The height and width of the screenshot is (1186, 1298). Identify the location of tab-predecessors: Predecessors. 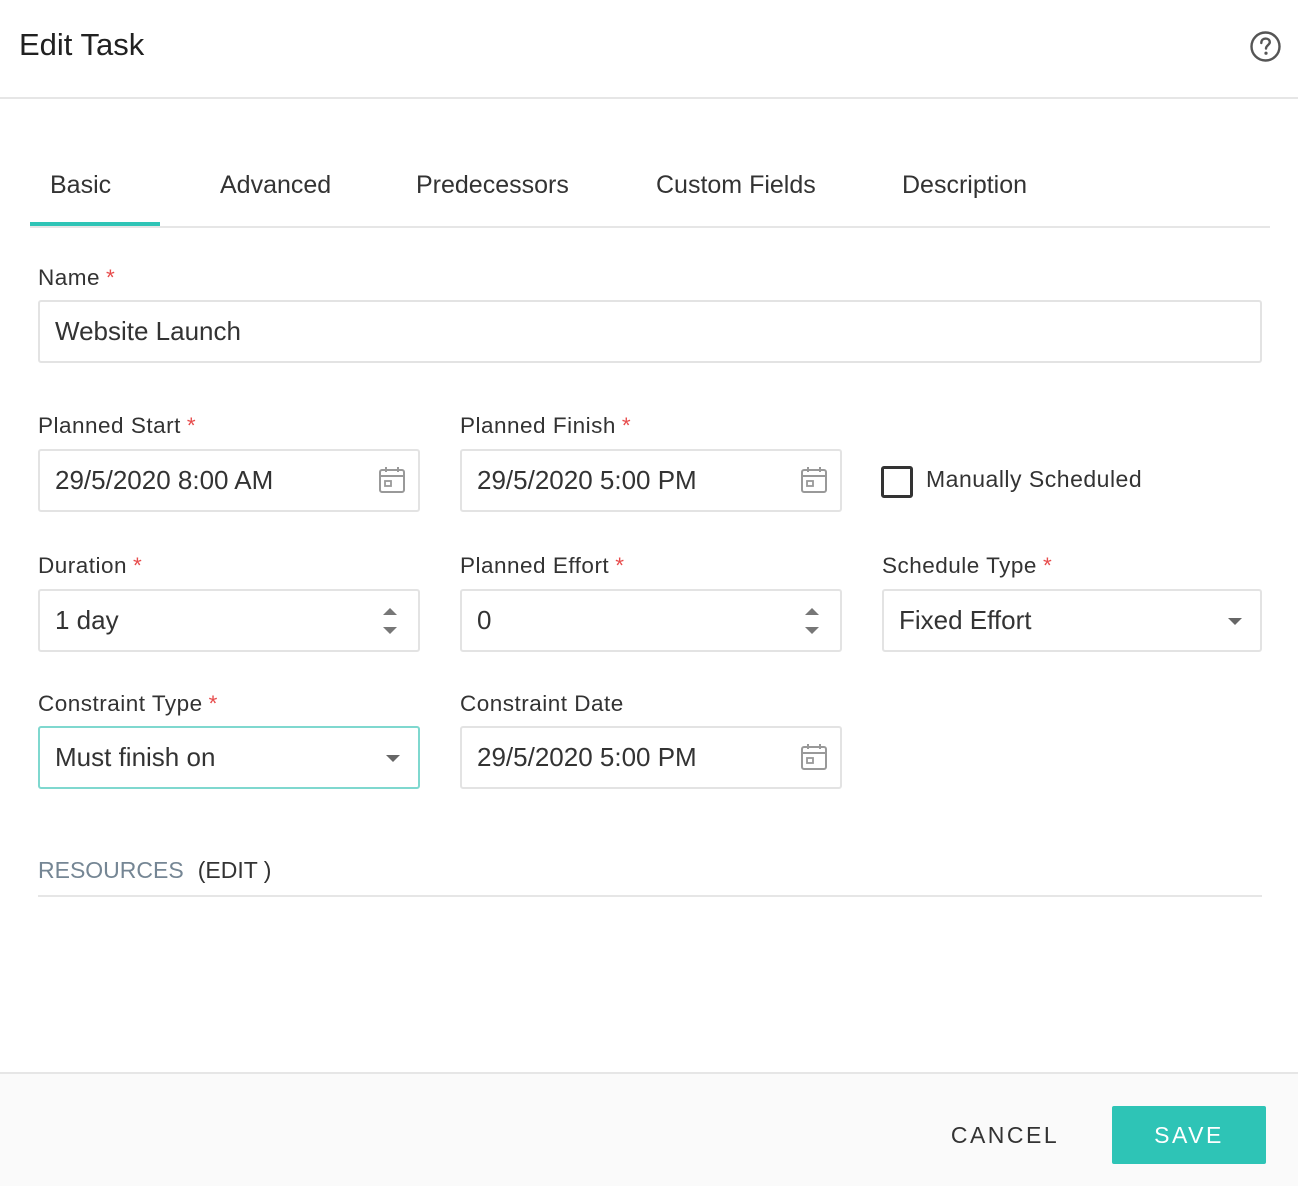
(492, 188).